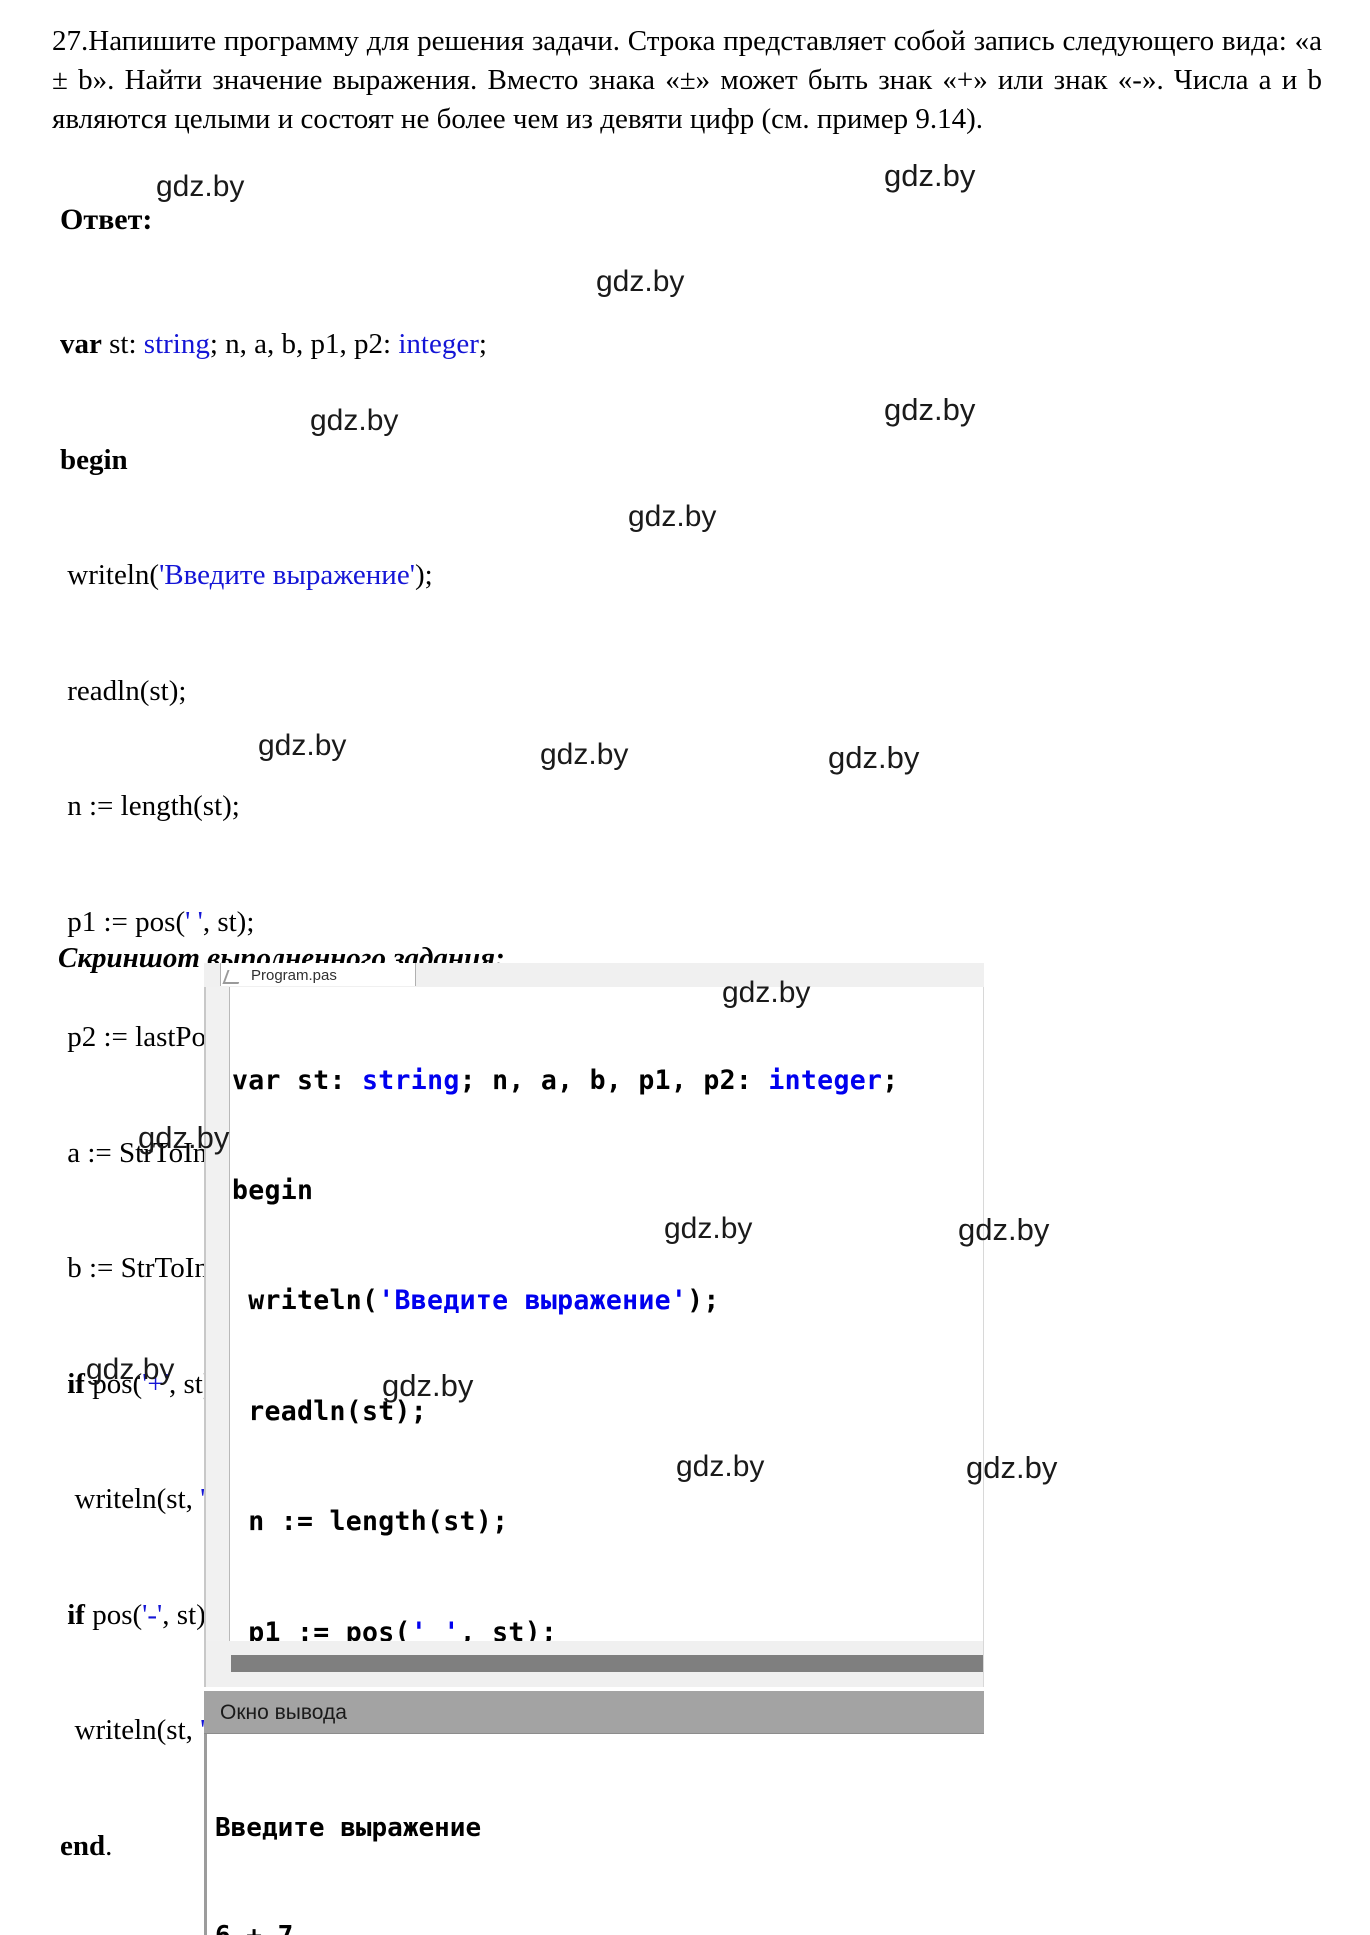 The height and width of the screenshot is (1935, 1370). I want to click on ide-output-title-bar: Окно вывода, so click(594, 1712).